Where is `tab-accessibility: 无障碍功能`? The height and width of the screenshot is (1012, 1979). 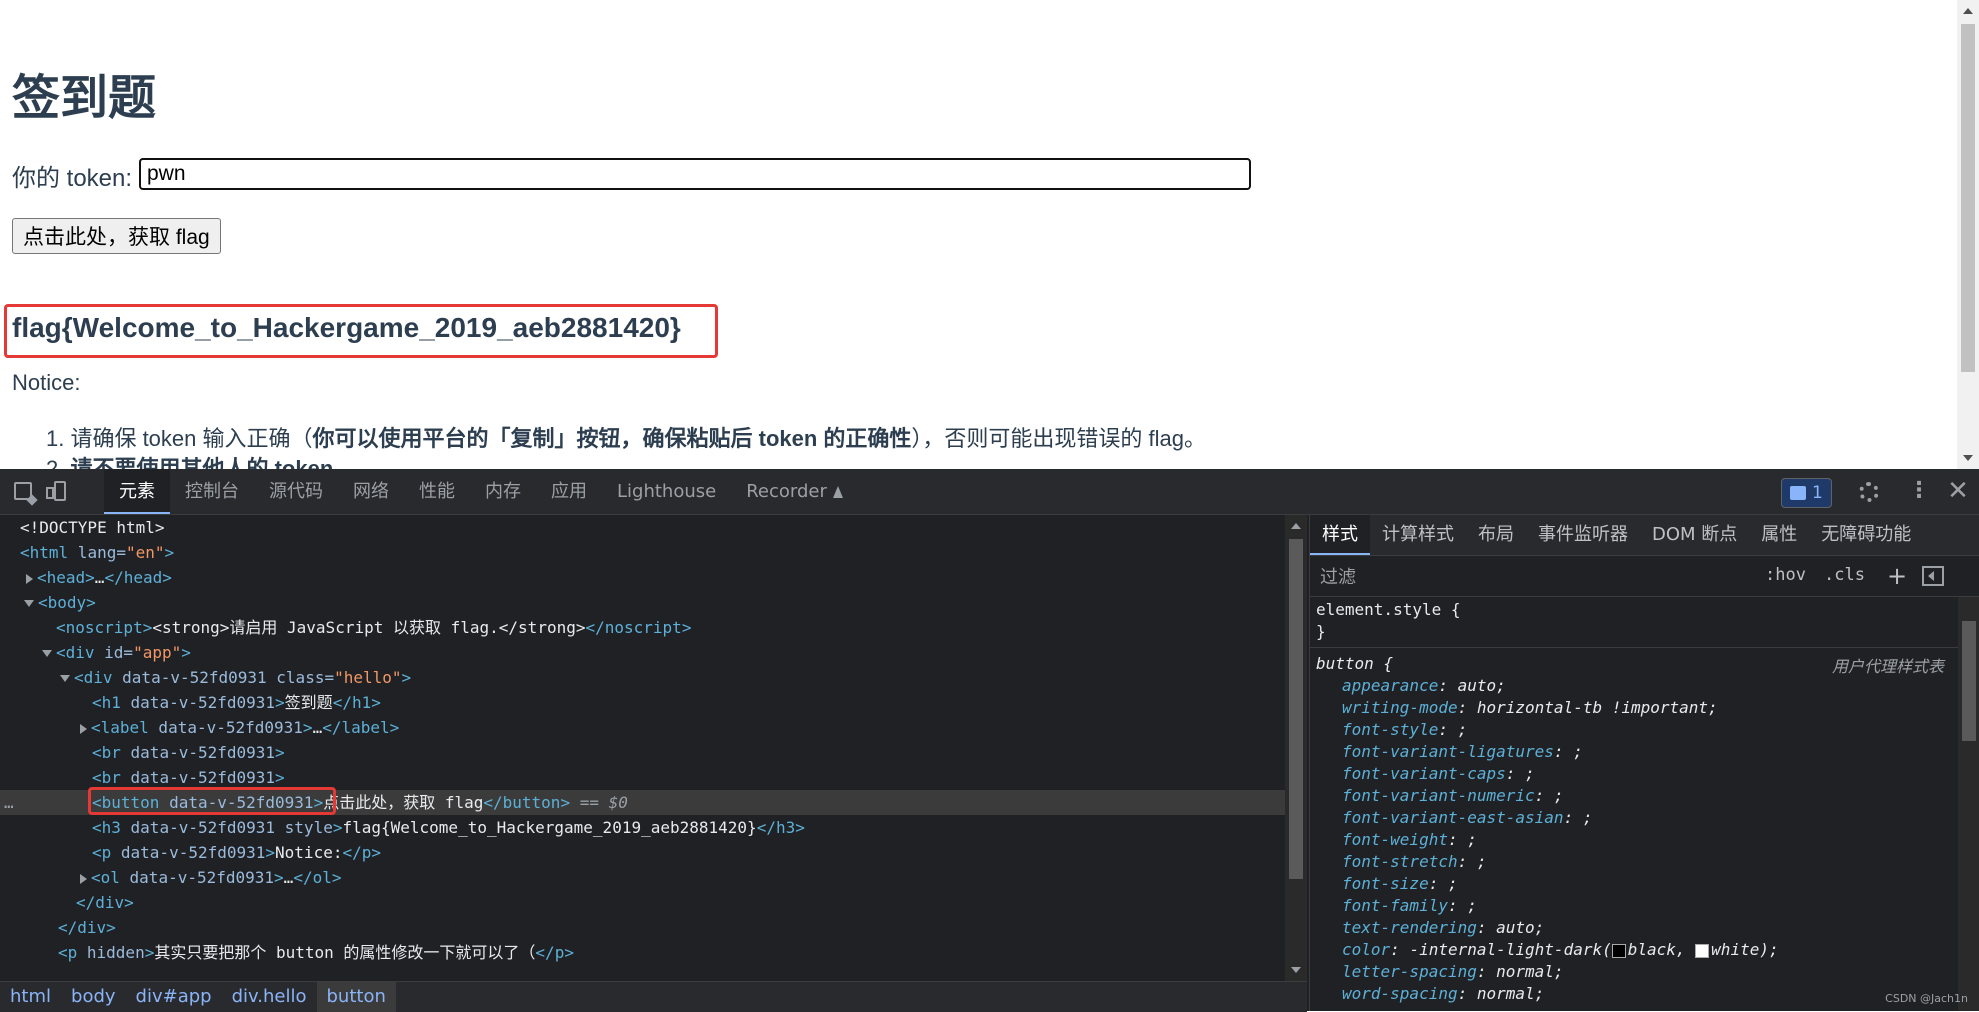
tab-accessibility: 无障碍功能 is located at coordinates (1866, 535).